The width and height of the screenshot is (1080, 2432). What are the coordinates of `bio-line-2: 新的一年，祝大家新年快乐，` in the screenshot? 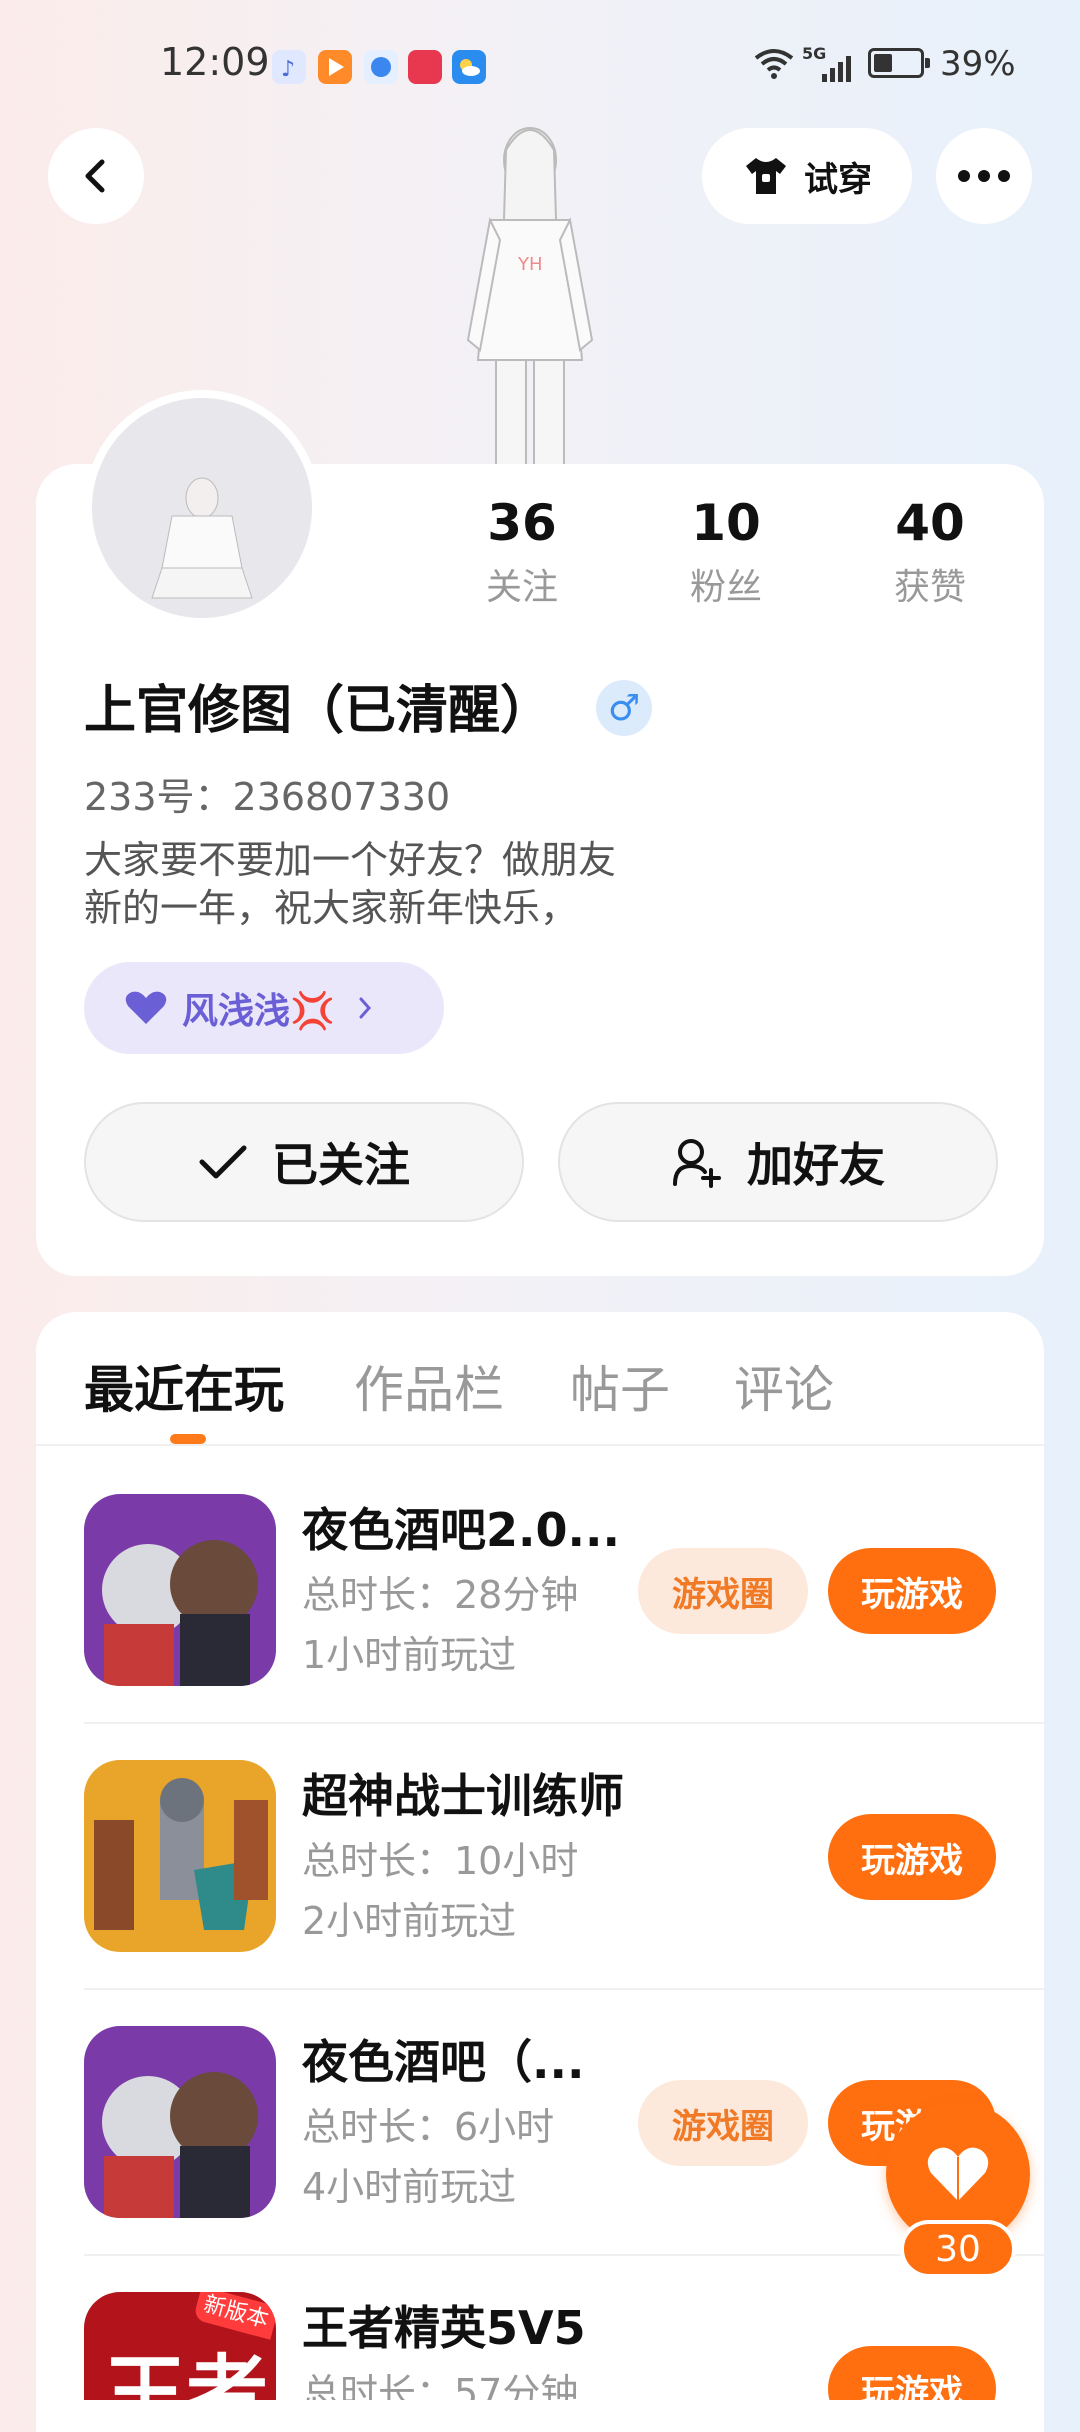 It's located at (331, 908).